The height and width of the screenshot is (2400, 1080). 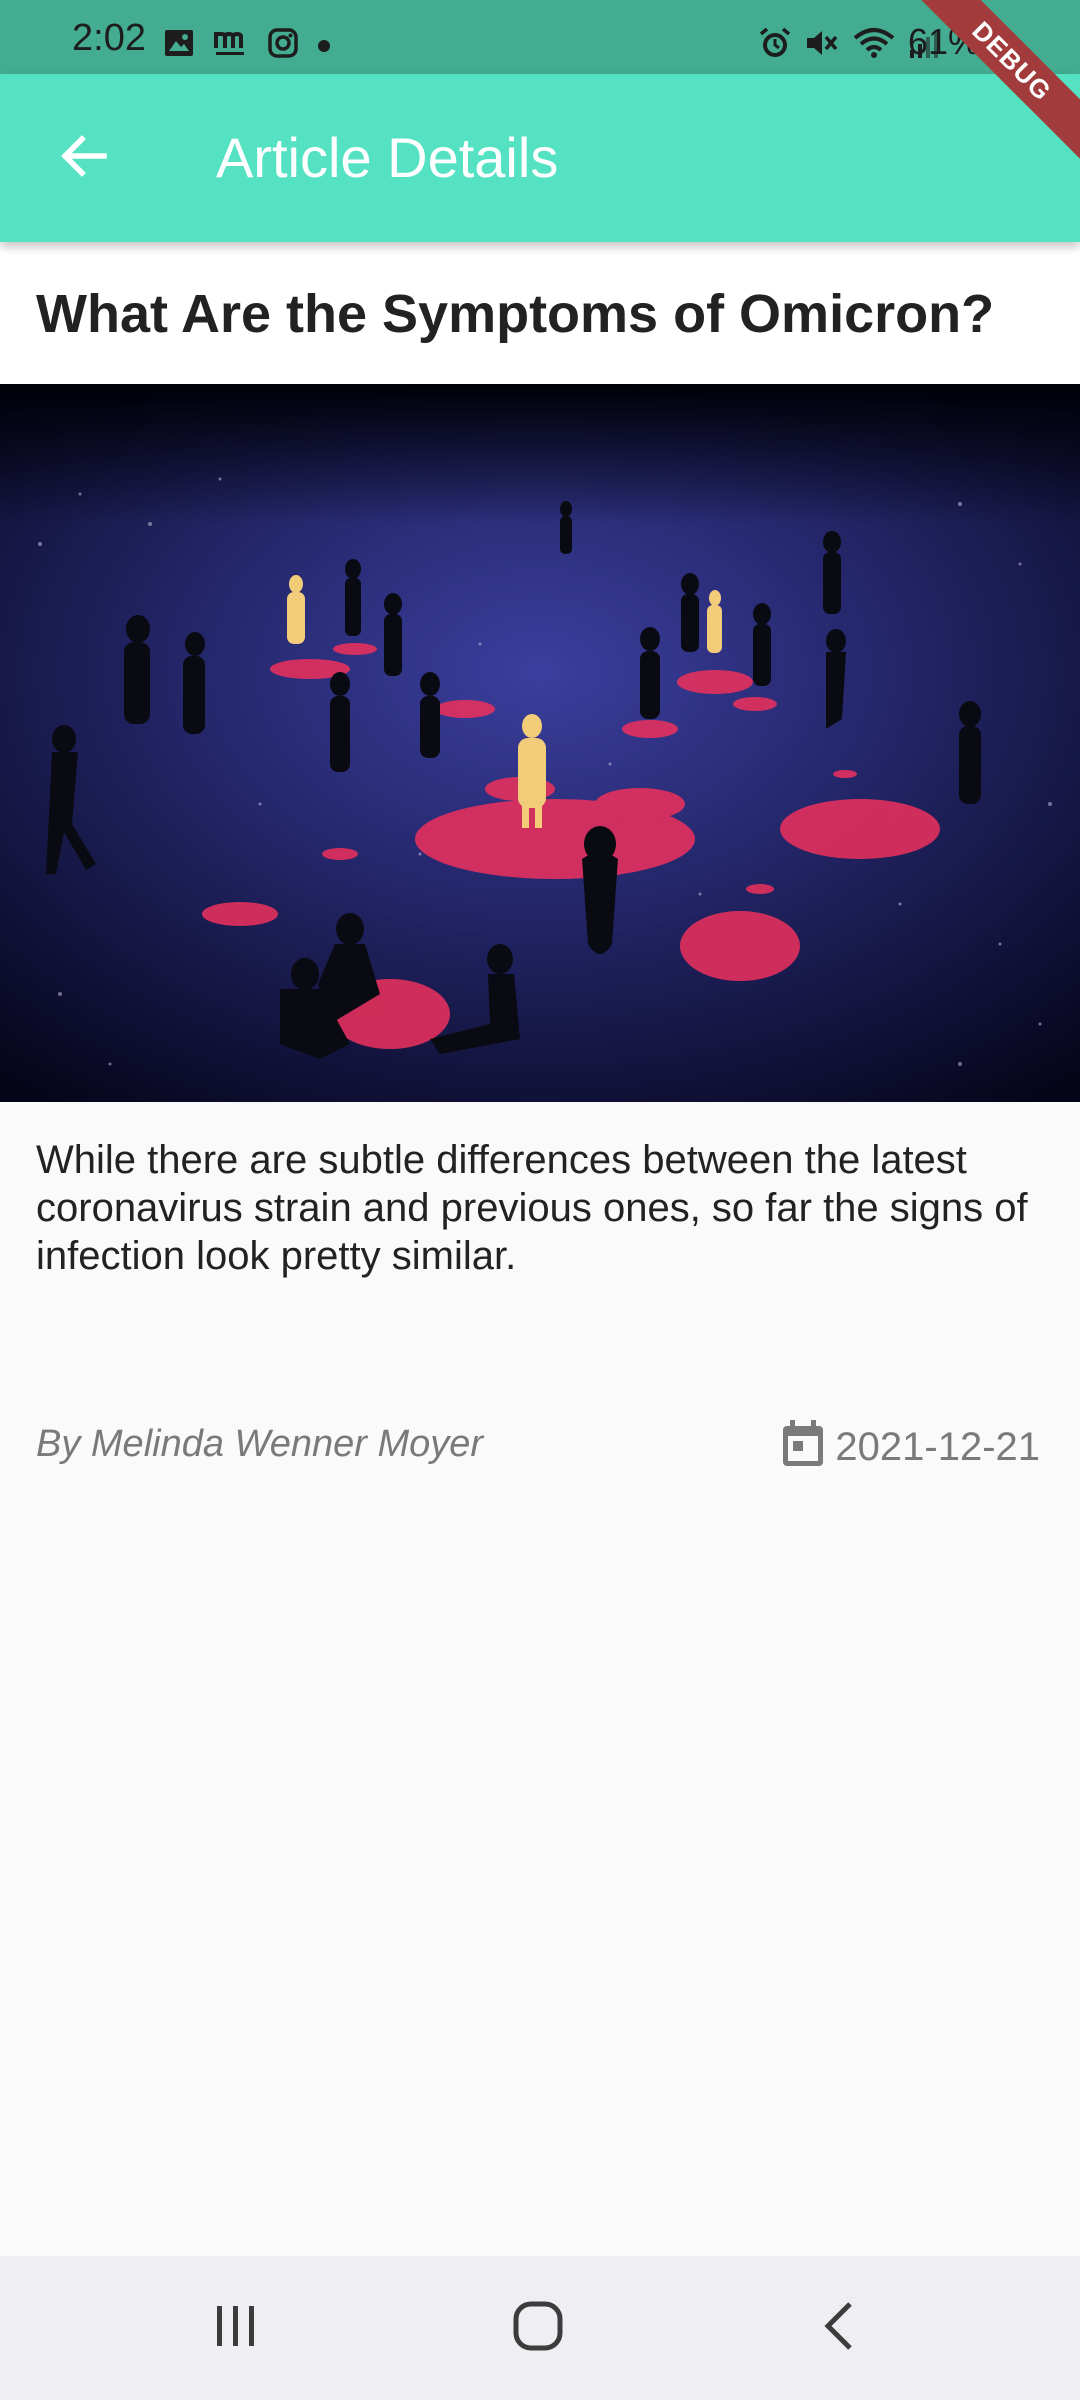 I want to click on arrow-back-icon, so click(x=84, y=158).